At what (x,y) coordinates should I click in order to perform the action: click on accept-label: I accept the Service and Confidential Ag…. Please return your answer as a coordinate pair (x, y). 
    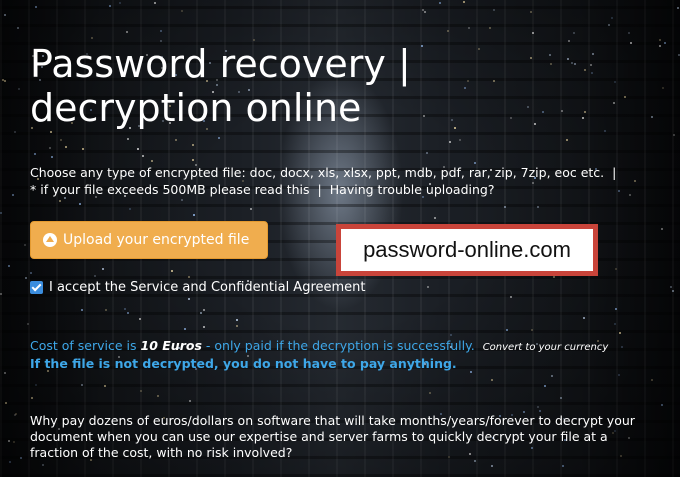
    Looking at the image, I should click on (207, 287).